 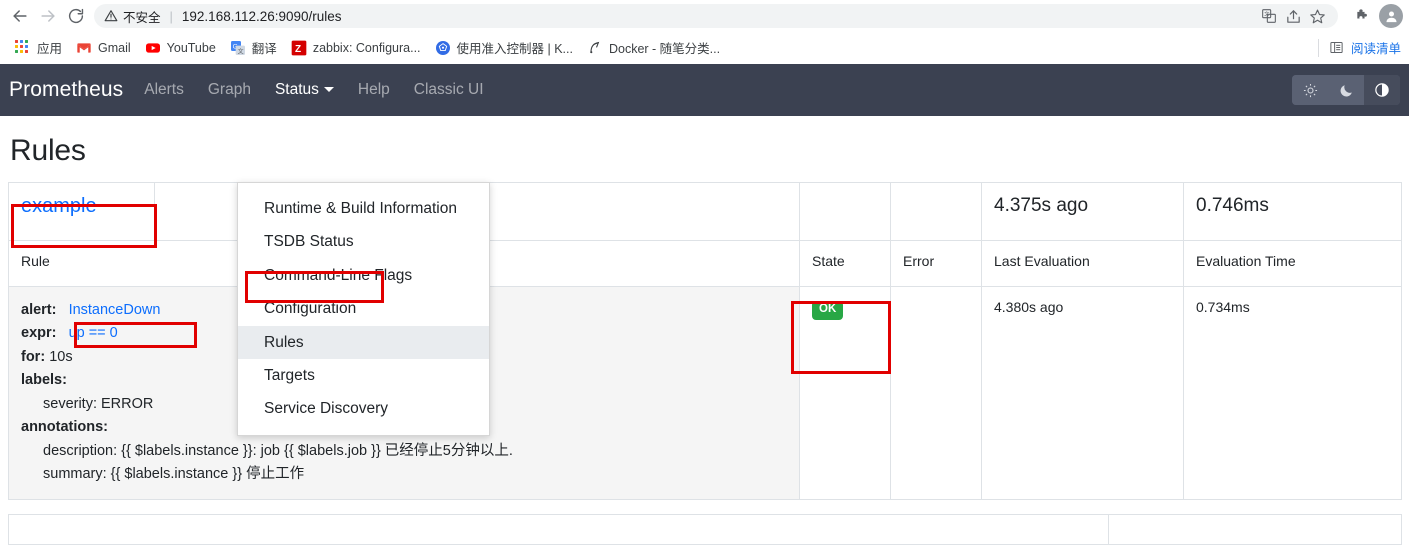 What do you see at coordinates (1293, 16) in the screenshot?
I see `share-icon` at bounding box center [1293, 16].